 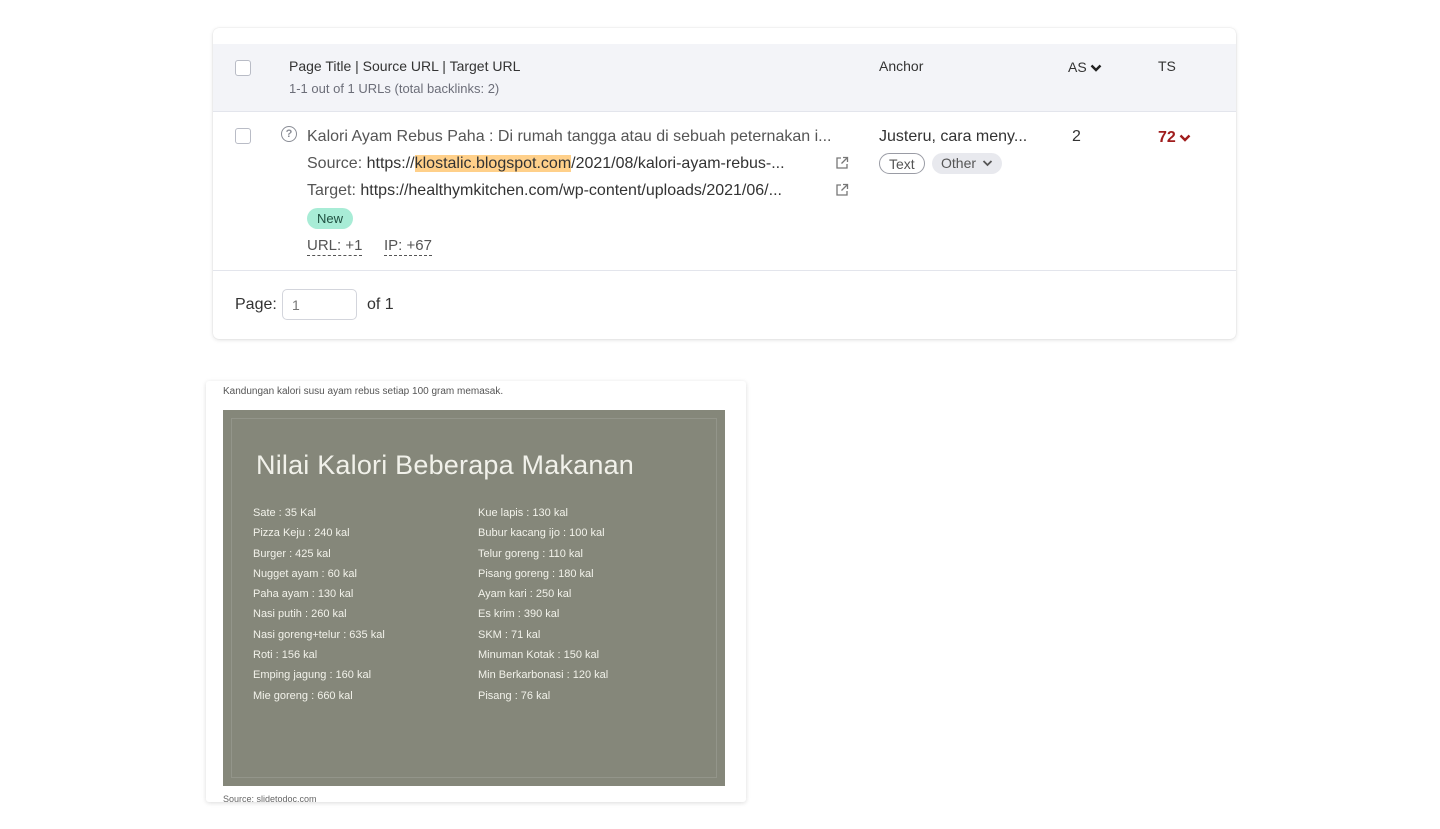 I want to click on calorie-item: Paha ayam : 130 kal, so click(x=303, y=594).